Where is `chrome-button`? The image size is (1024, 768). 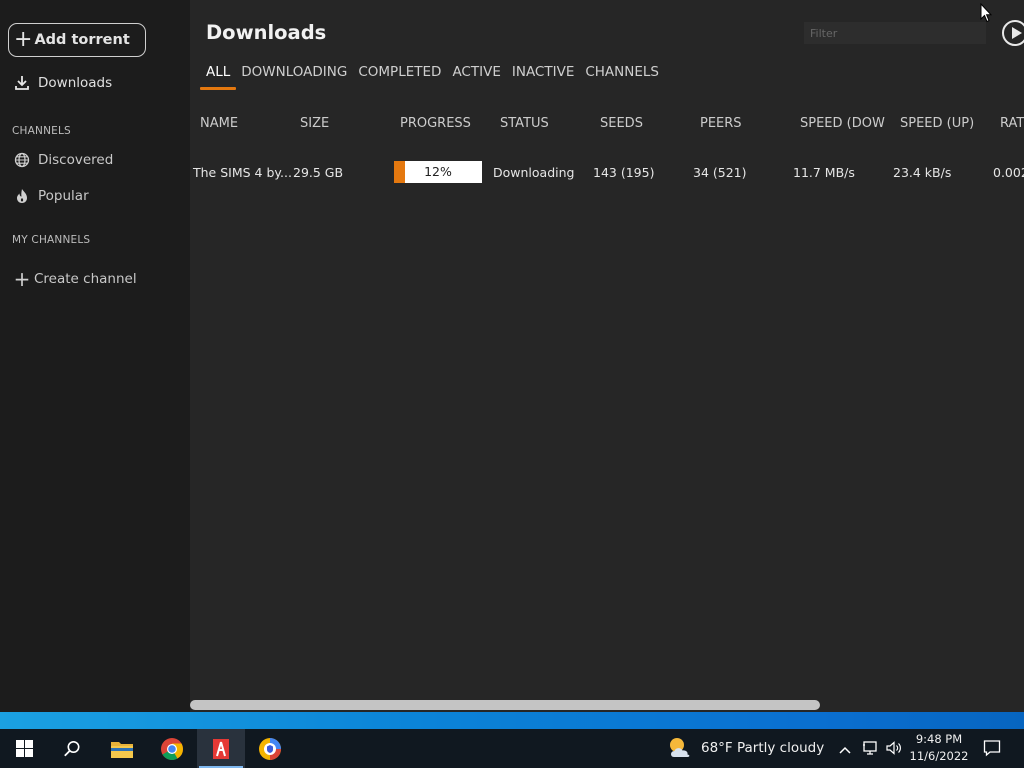 chrome-button is located at coordinates (172, 748).